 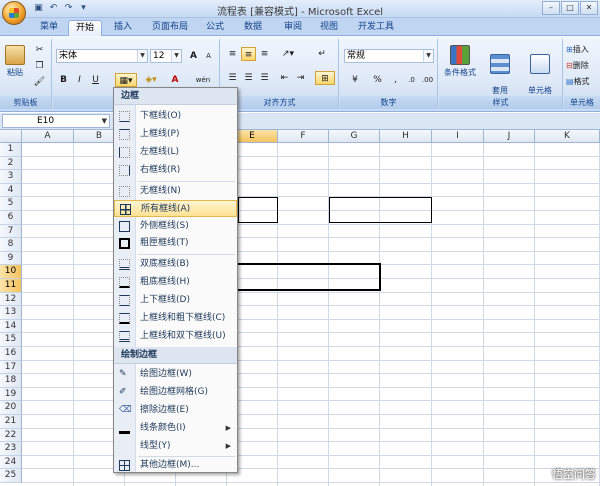 What do you see at coordinates (509, 136) in the screenshot?
I see `column-header-j: J` at bounding box center [509, 136].